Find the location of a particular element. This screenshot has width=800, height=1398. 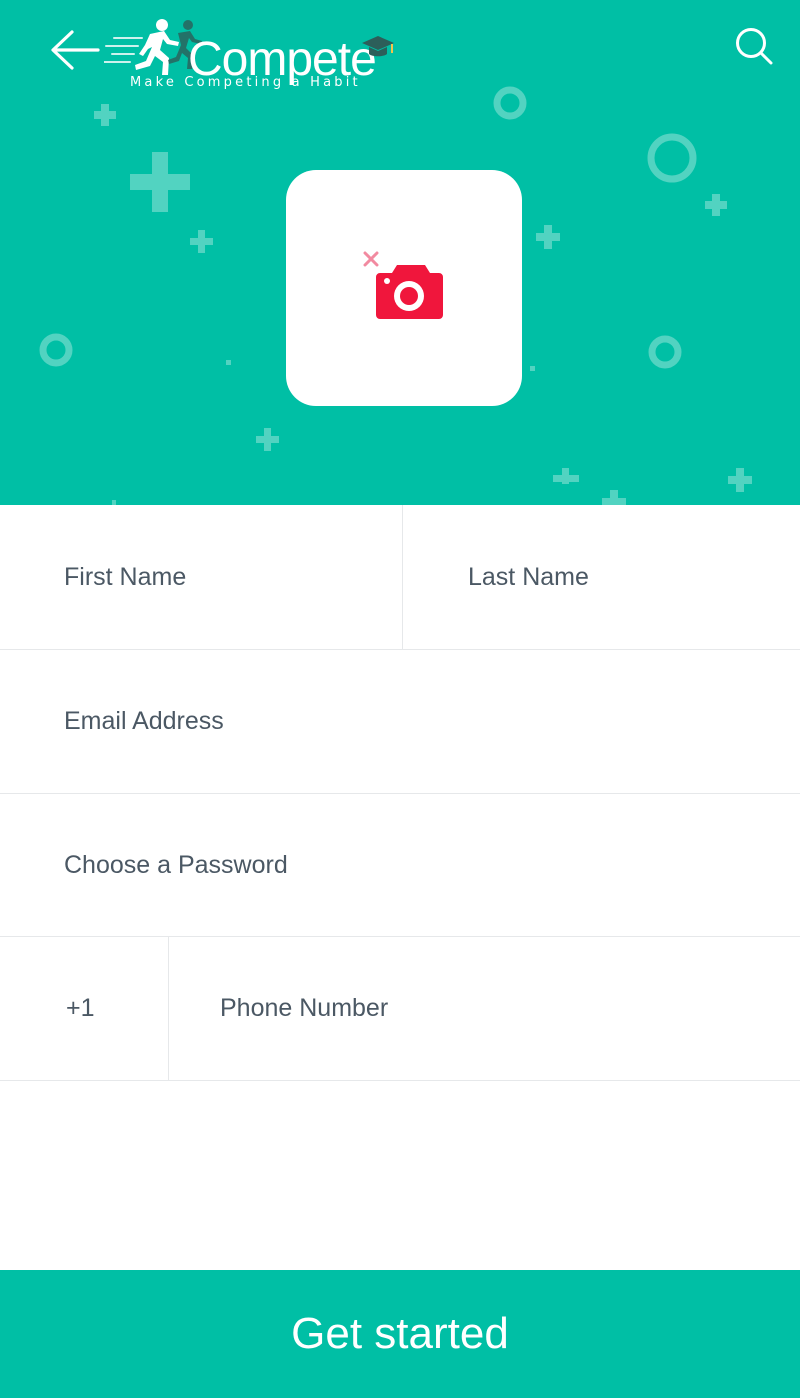

back-button is located at coordinates (74, 50).